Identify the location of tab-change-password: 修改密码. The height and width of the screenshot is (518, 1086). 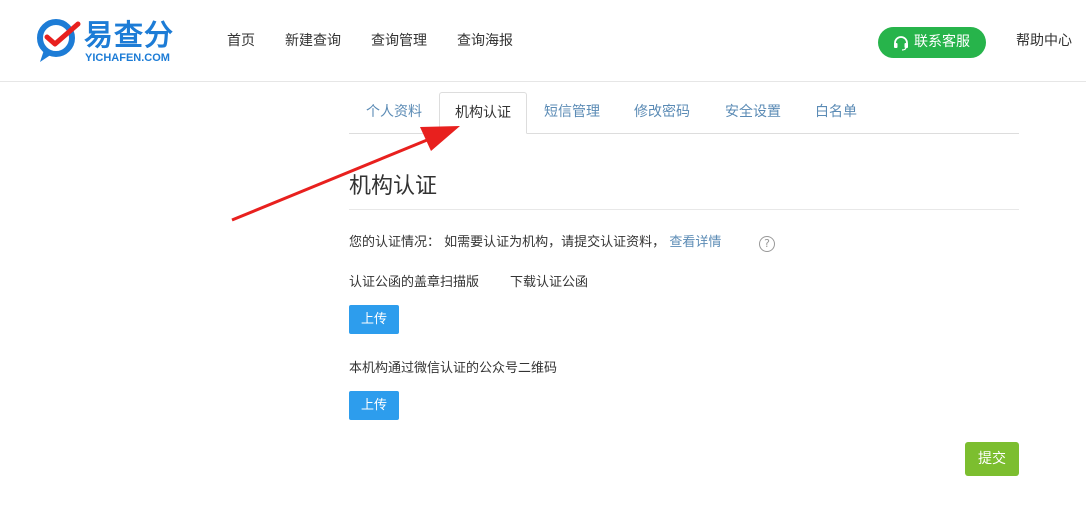
(662, 112).